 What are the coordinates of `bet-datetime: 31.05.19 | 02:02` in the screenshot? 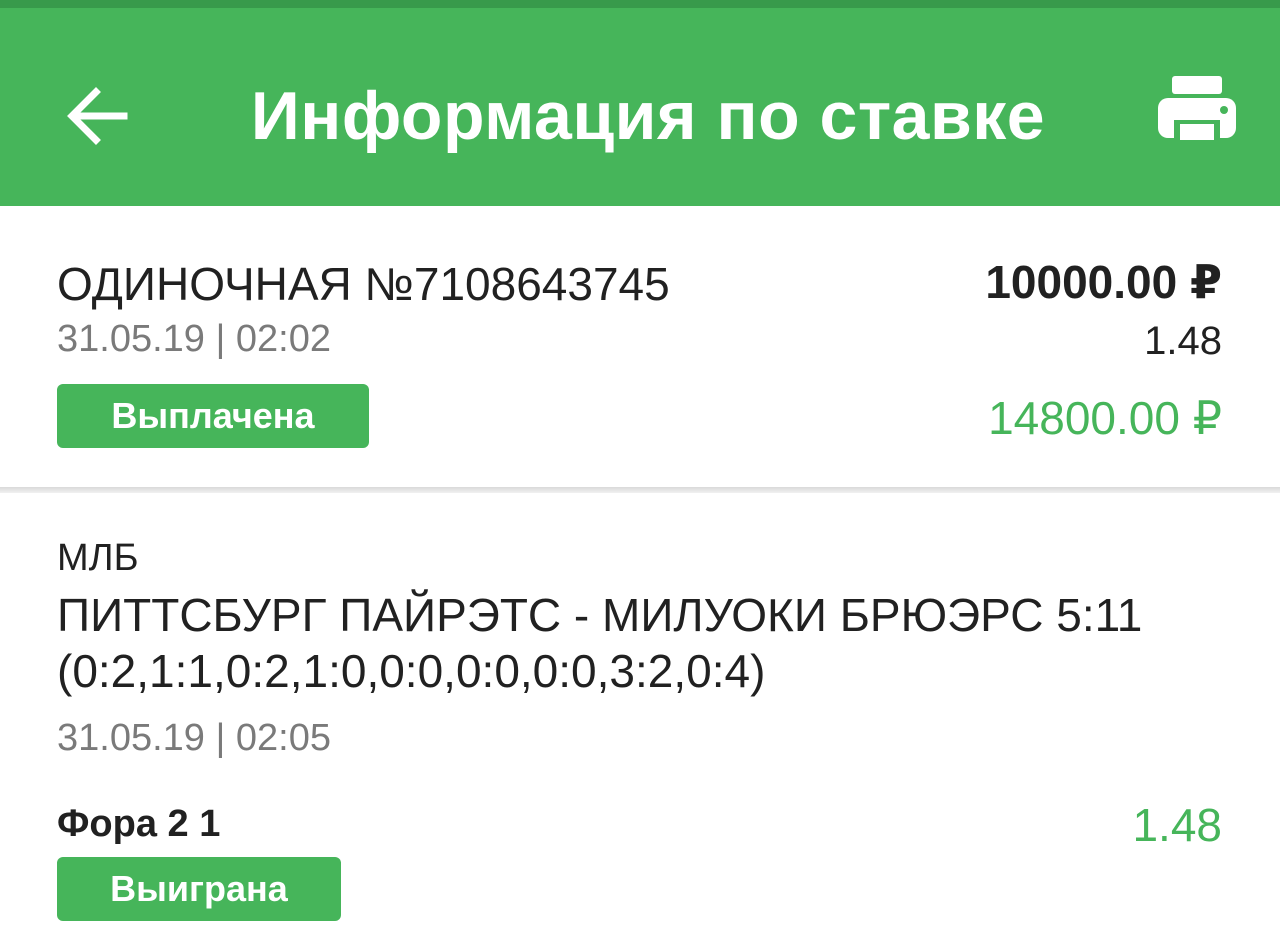 It's located at (194, 339).